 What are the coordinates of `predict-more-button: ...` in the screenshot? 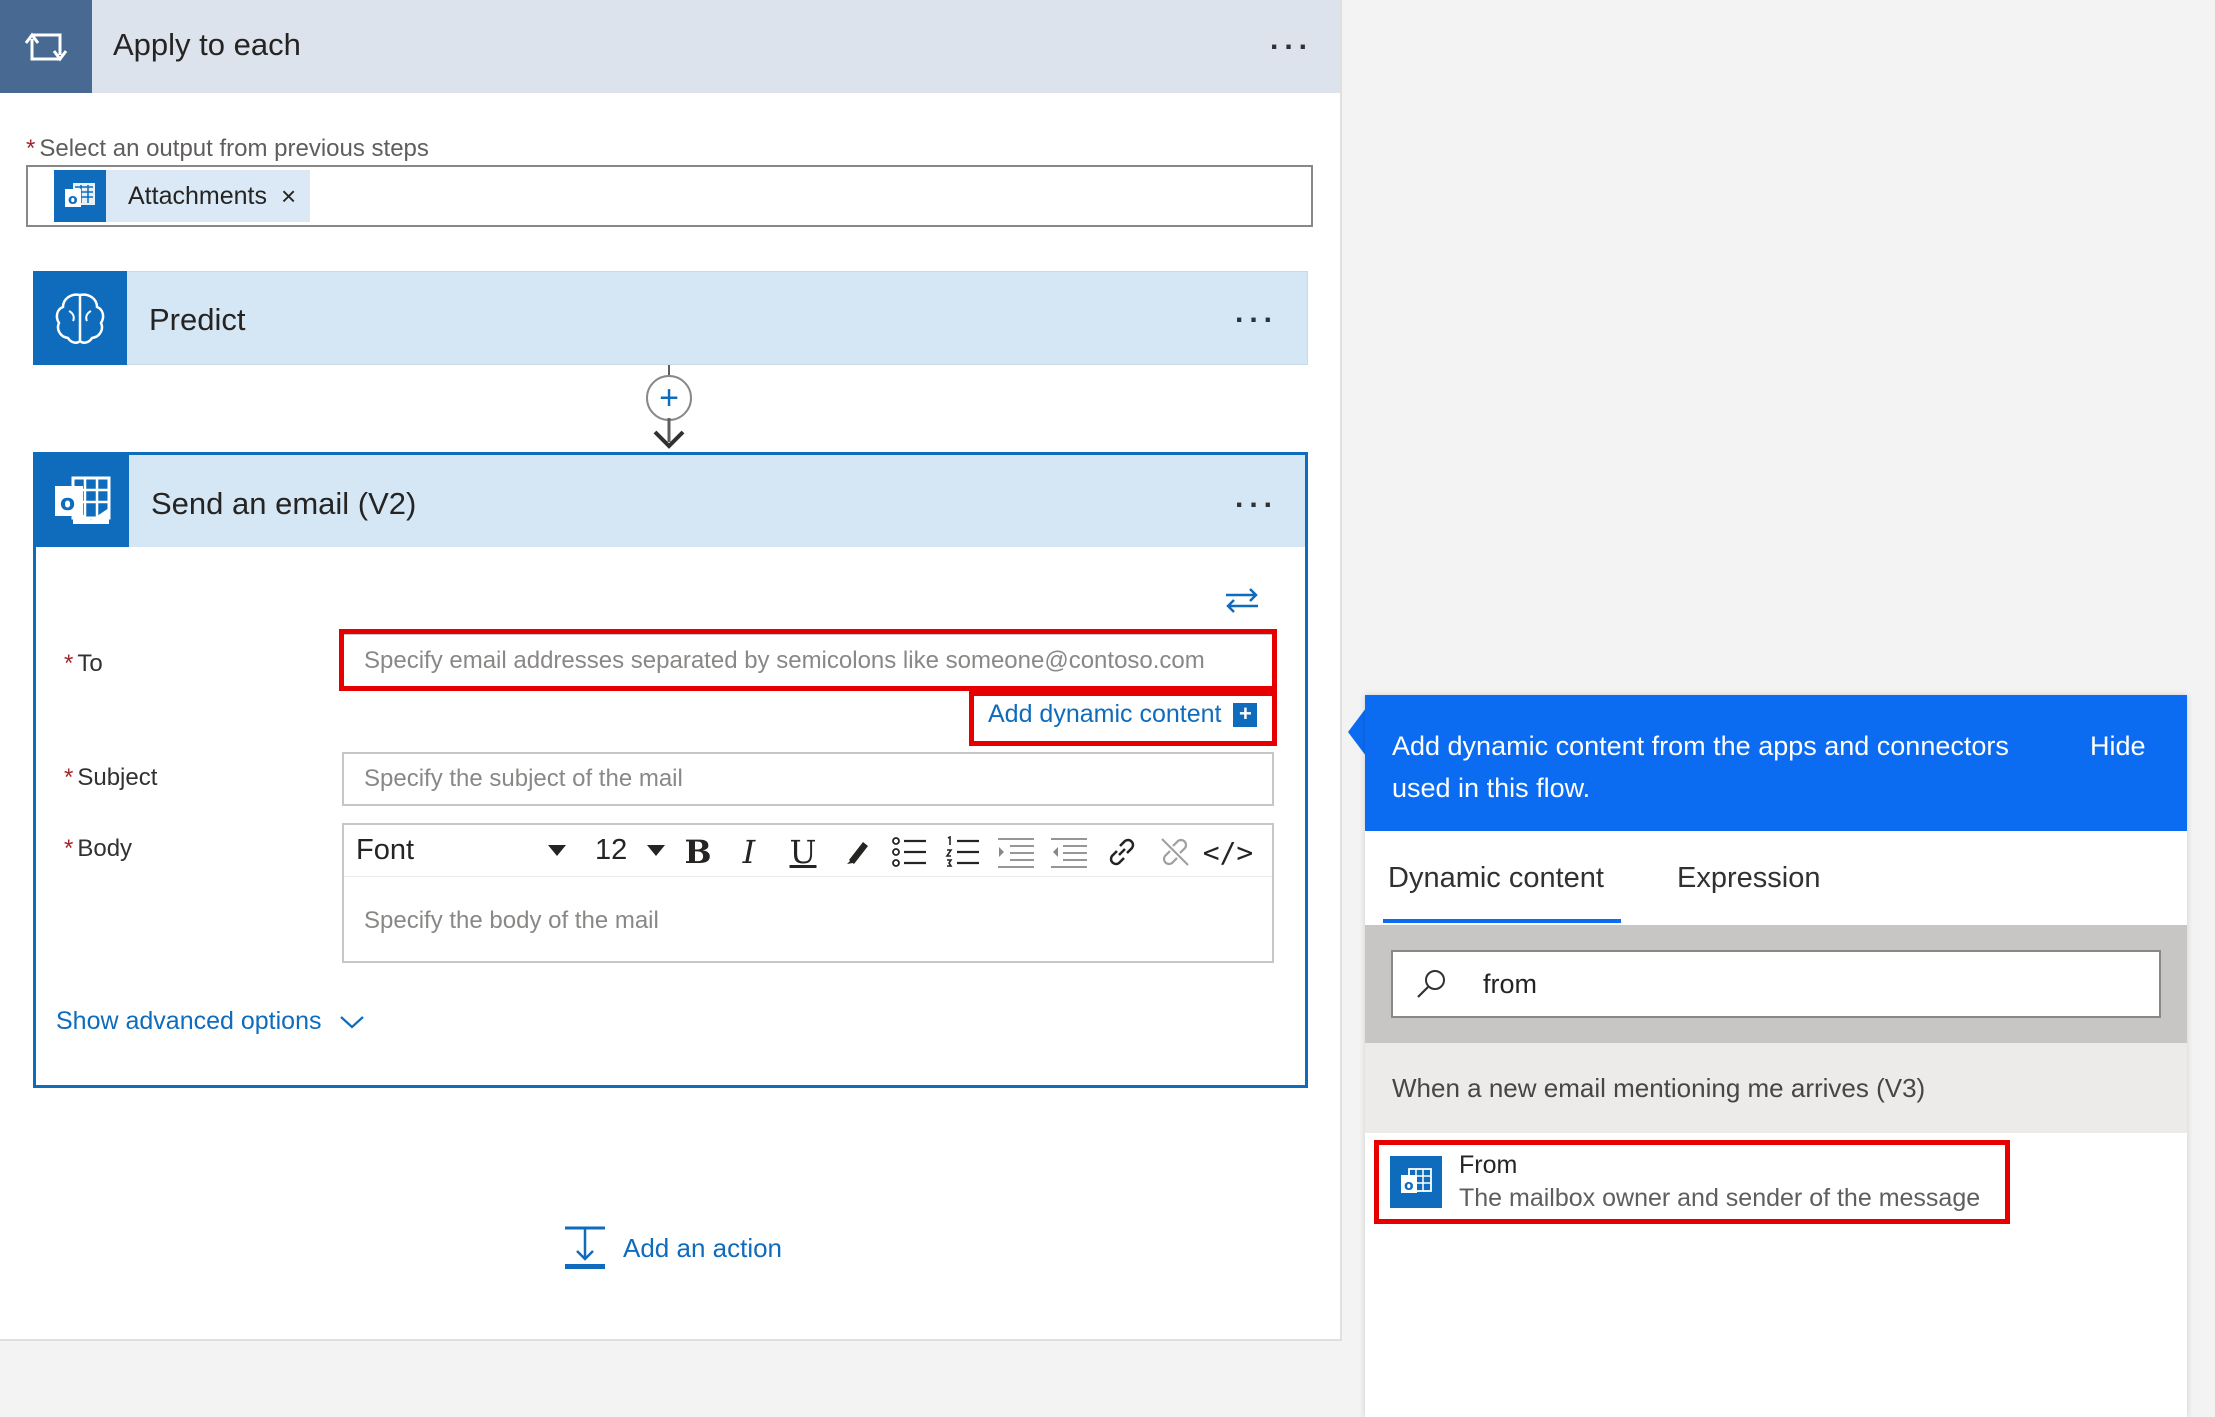 It's located at (1256, 313).